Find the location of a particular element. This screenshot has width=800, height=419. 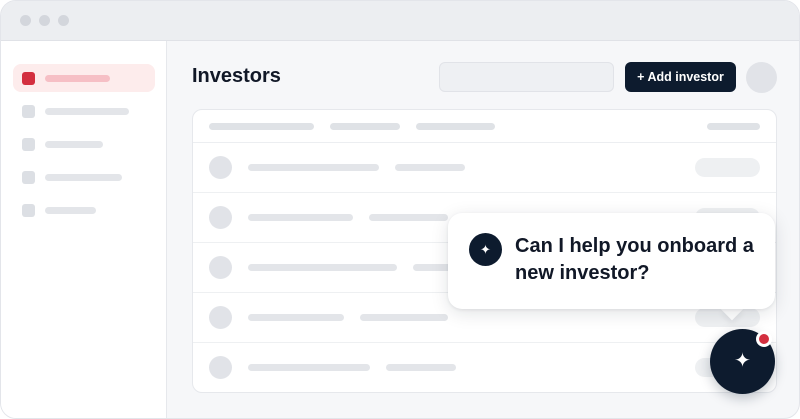

maximize-dot is located at coordinates (63, 20).